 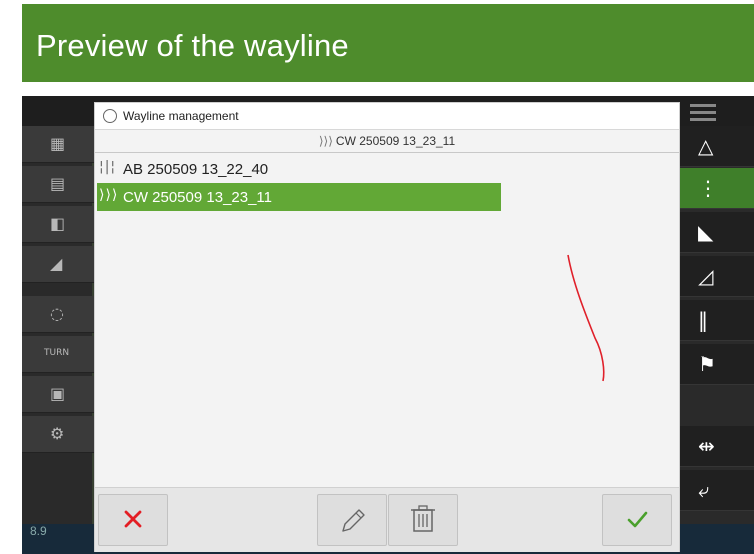 What do you see at coordinates (717, 276) in the screenshot?
I see `right-button-4: ◿` at bounding box center [717, 276].